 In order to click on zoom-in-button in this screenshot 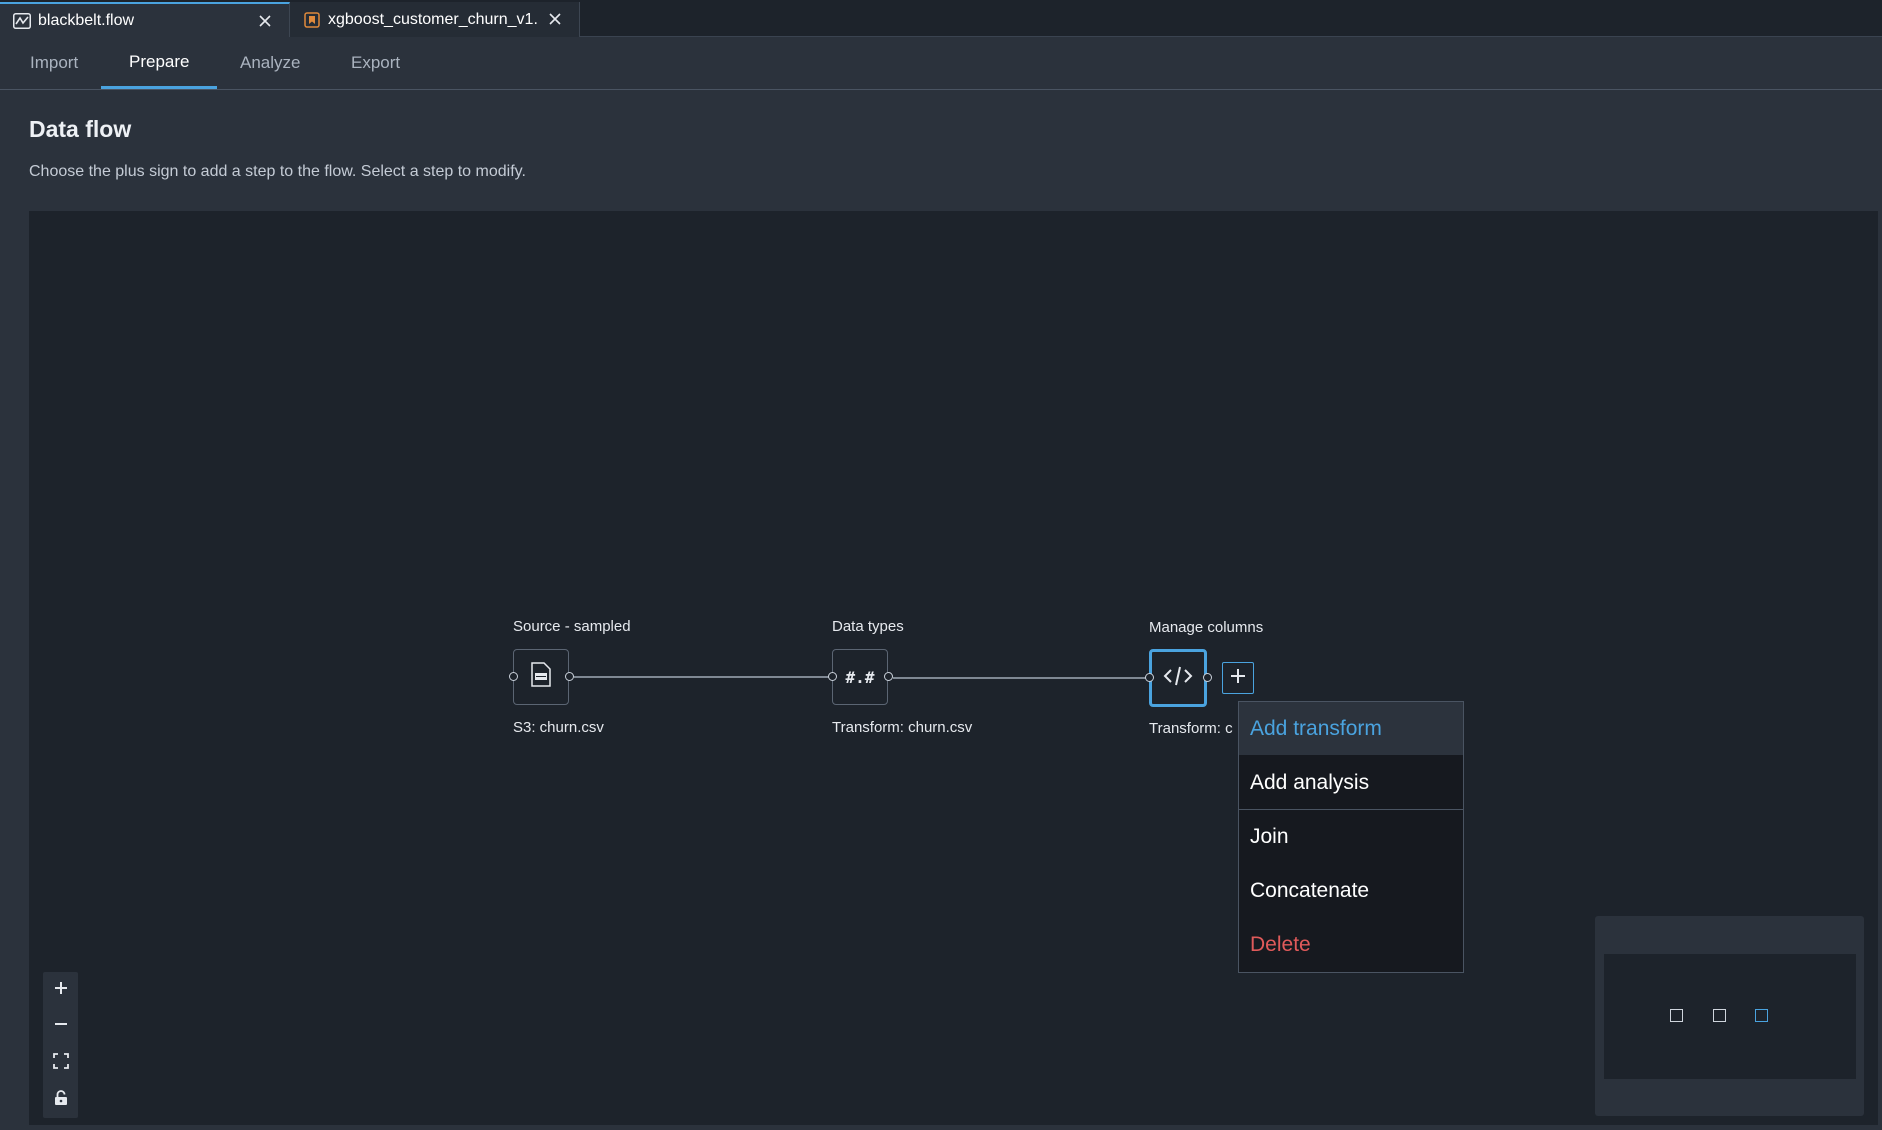, I will do `click(60, 990)`.